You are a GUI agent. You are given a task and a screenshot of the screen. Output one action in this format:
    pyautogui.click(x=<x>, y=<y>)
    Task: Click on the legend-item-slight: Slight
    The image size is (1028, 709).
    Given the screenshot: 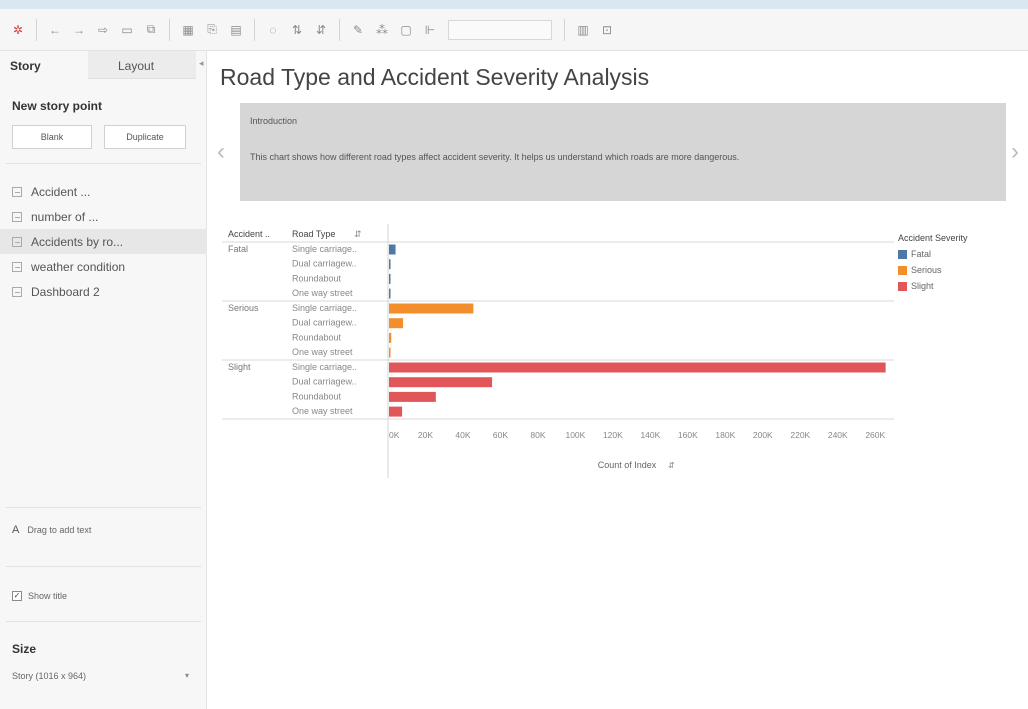 What is the action you would take?
    pyautogui.click(x=916, y=286)
    